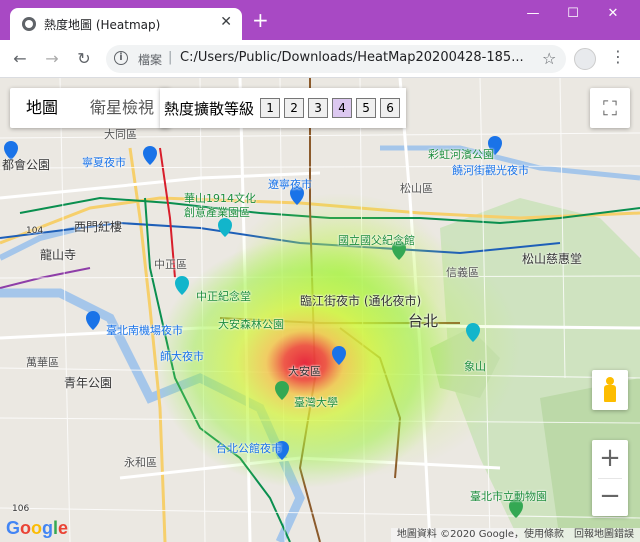 This screenshot has width=640, height=542. I want to click on globe-icon, so click(29, 24).